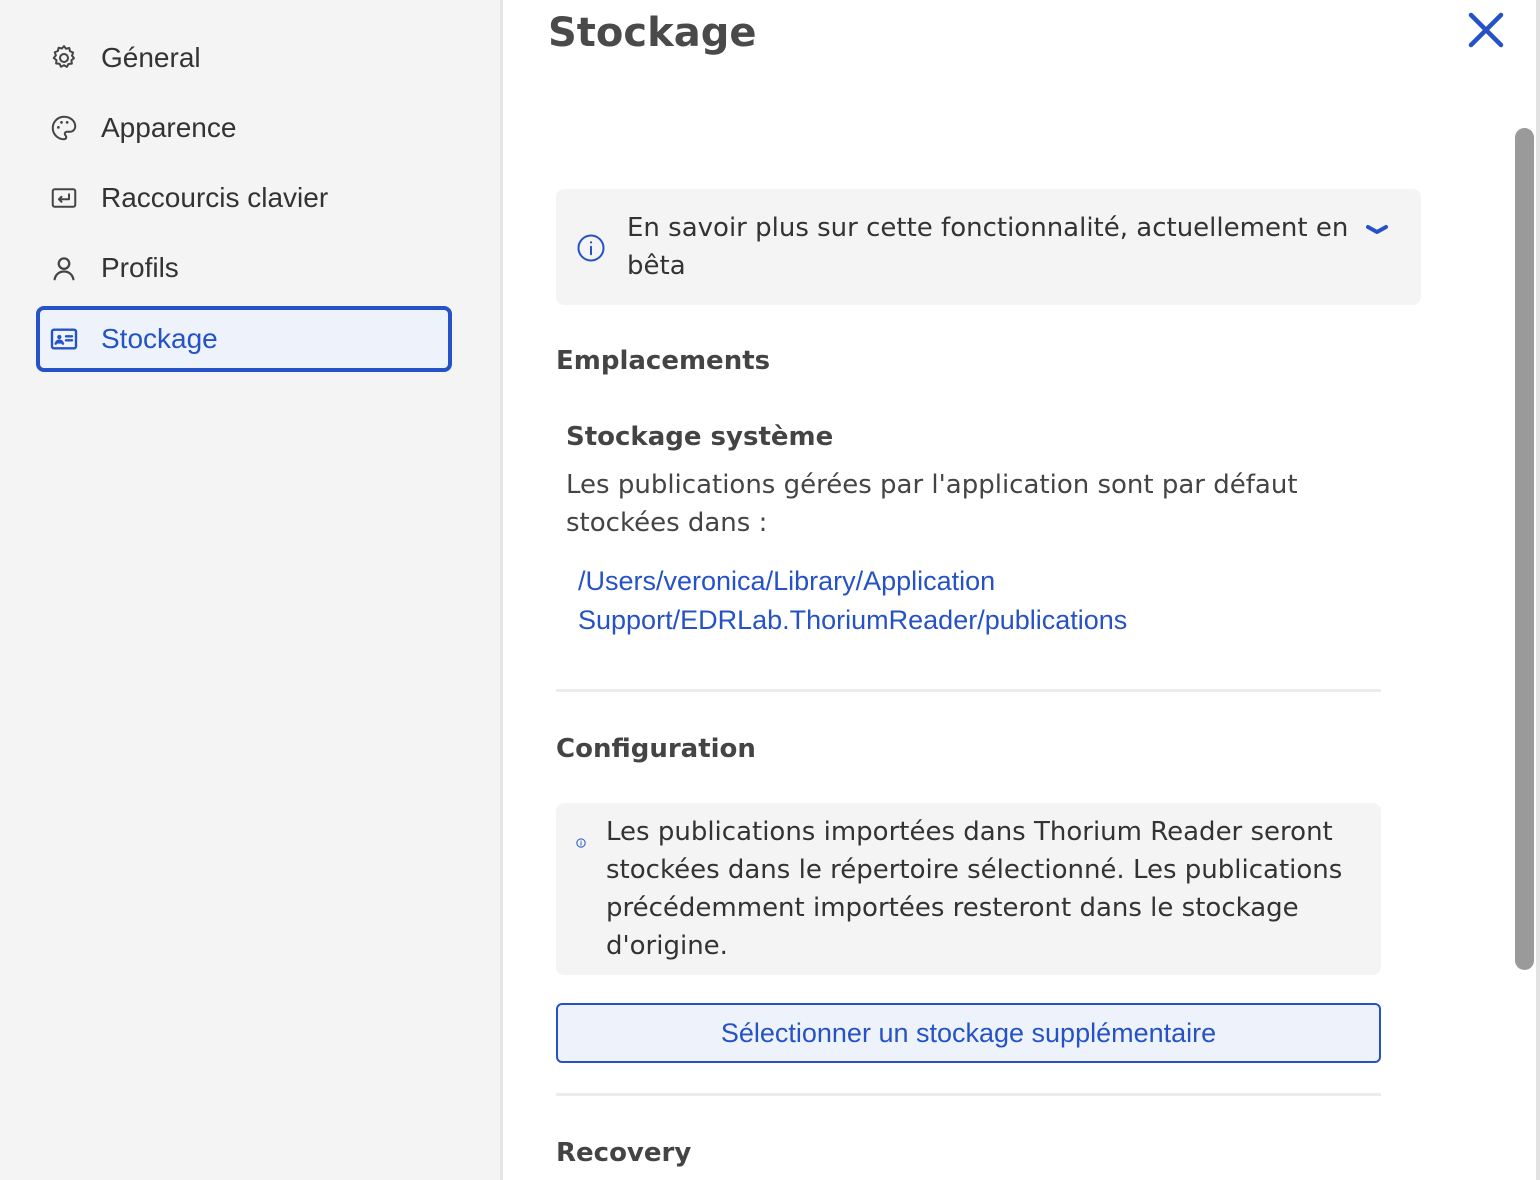 The image size is (1540, 1180). I want to click on sidebar-item-keyboard-shortcuts: Raccourcis clavier, so click(244, 198).